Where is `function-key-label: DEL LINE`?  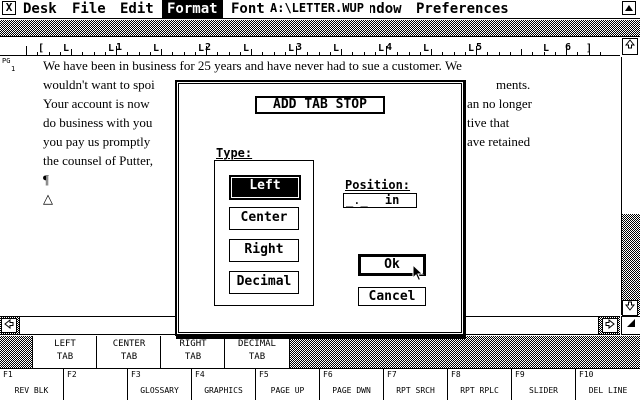 function-key-label: DEL LINE is located at coordinates (608, 390).